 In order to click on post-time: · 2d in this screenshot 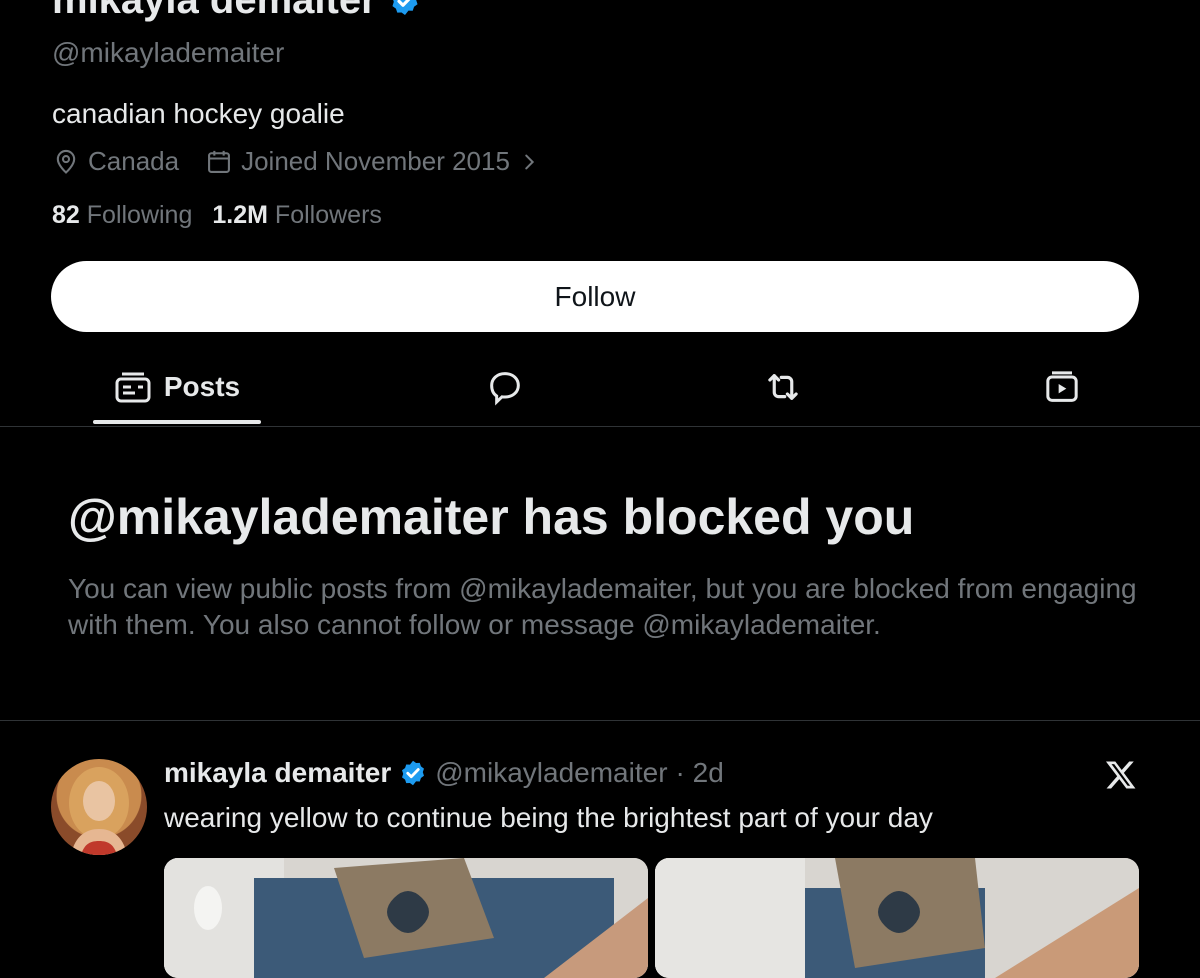, I will do `click(699, 772)`.